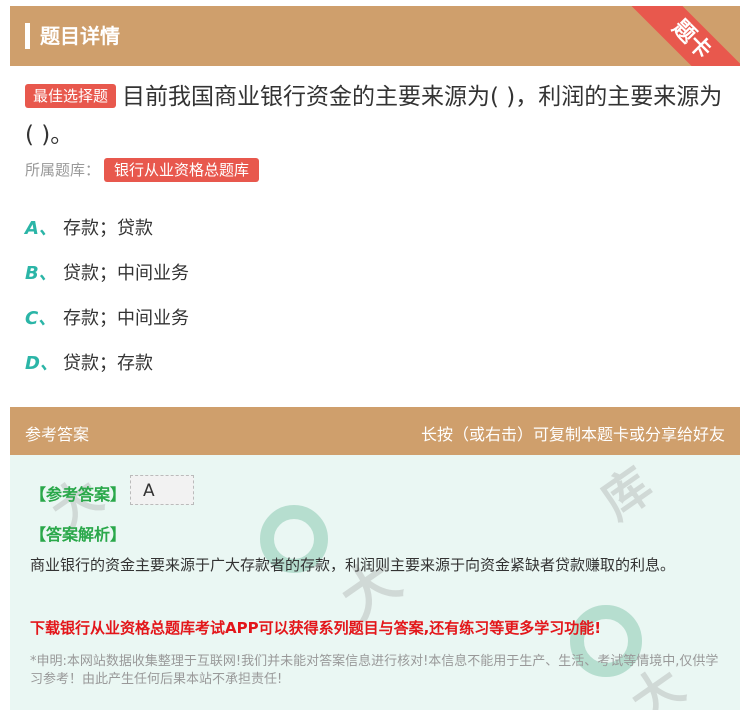 This screenshot has width=750, height=710. I want to click on reference-answer-value: A, so click(162, 490).